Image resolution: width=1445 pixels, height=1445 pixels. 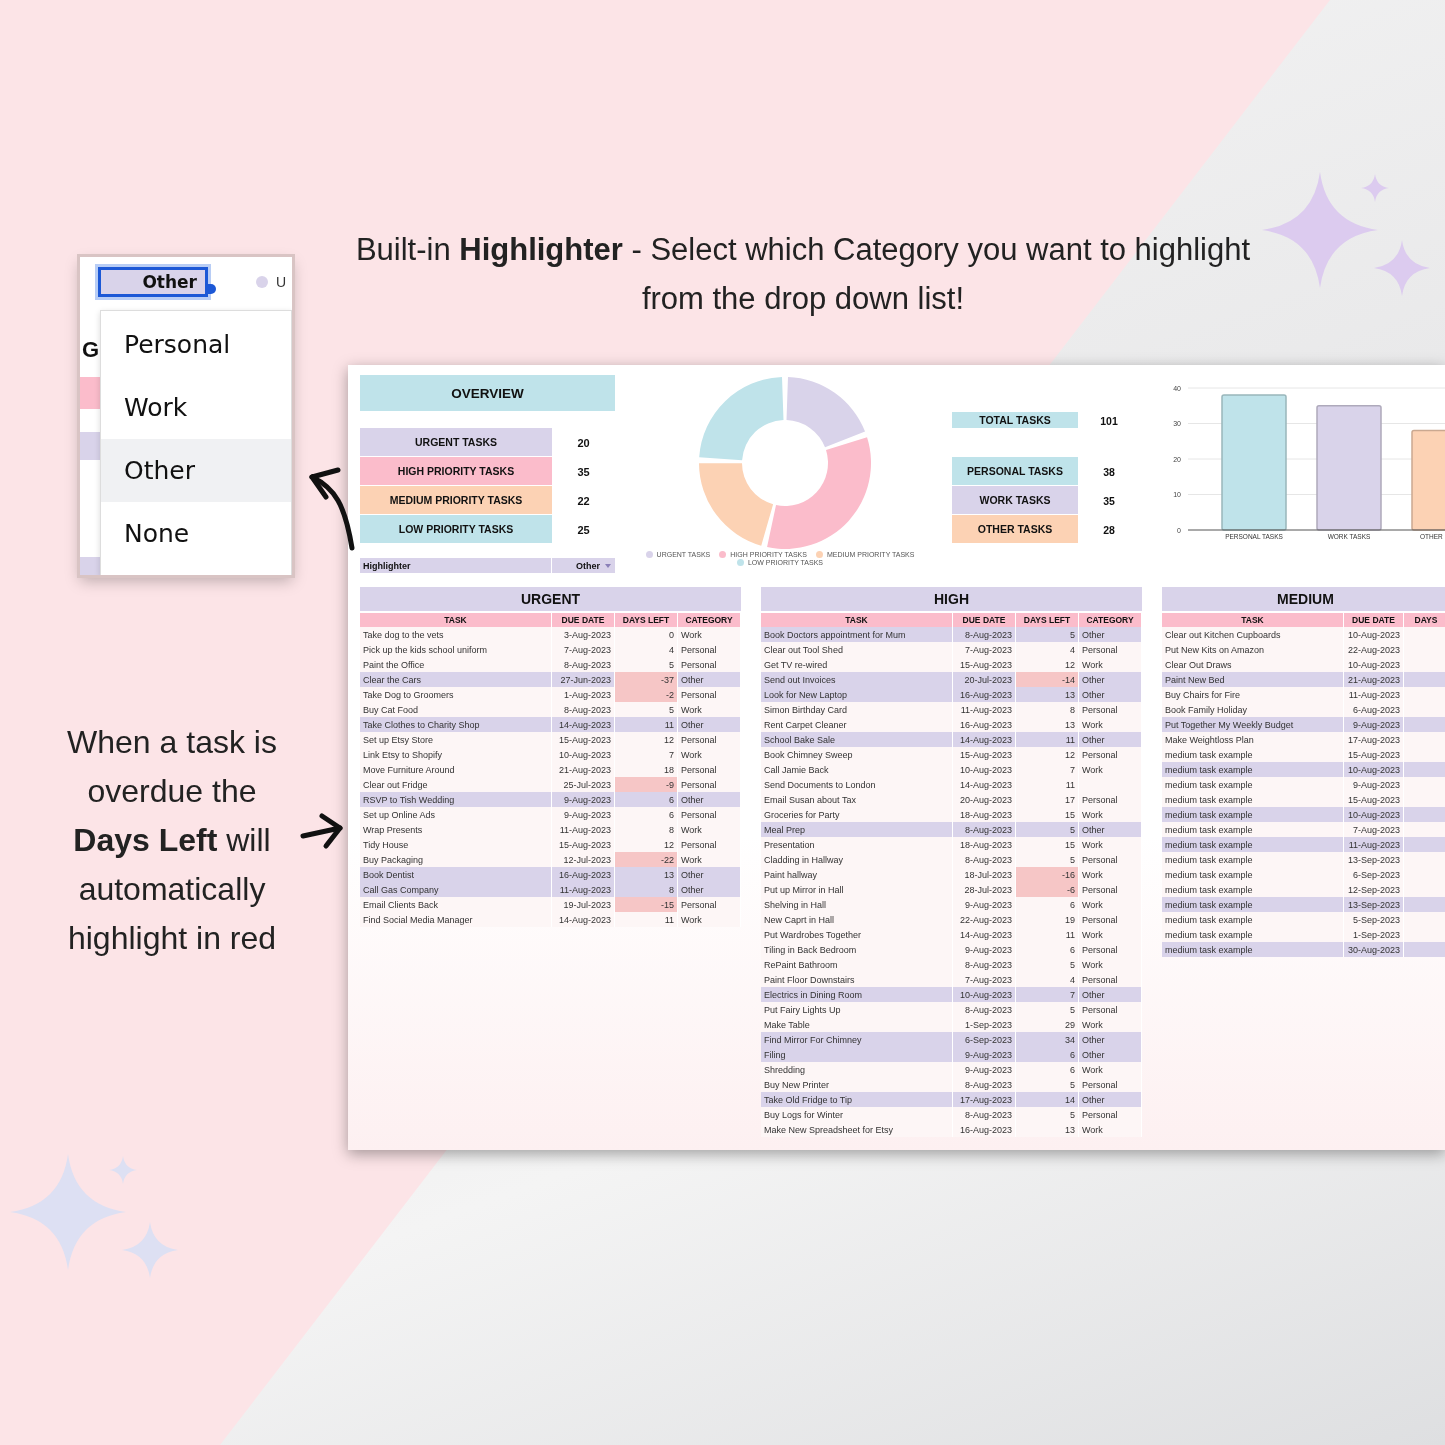 What do you see at coordinates (1374, 949) in the screenshot?
I see `table-cell: 30-Aug-2023` at bounding box center [1374, 949].